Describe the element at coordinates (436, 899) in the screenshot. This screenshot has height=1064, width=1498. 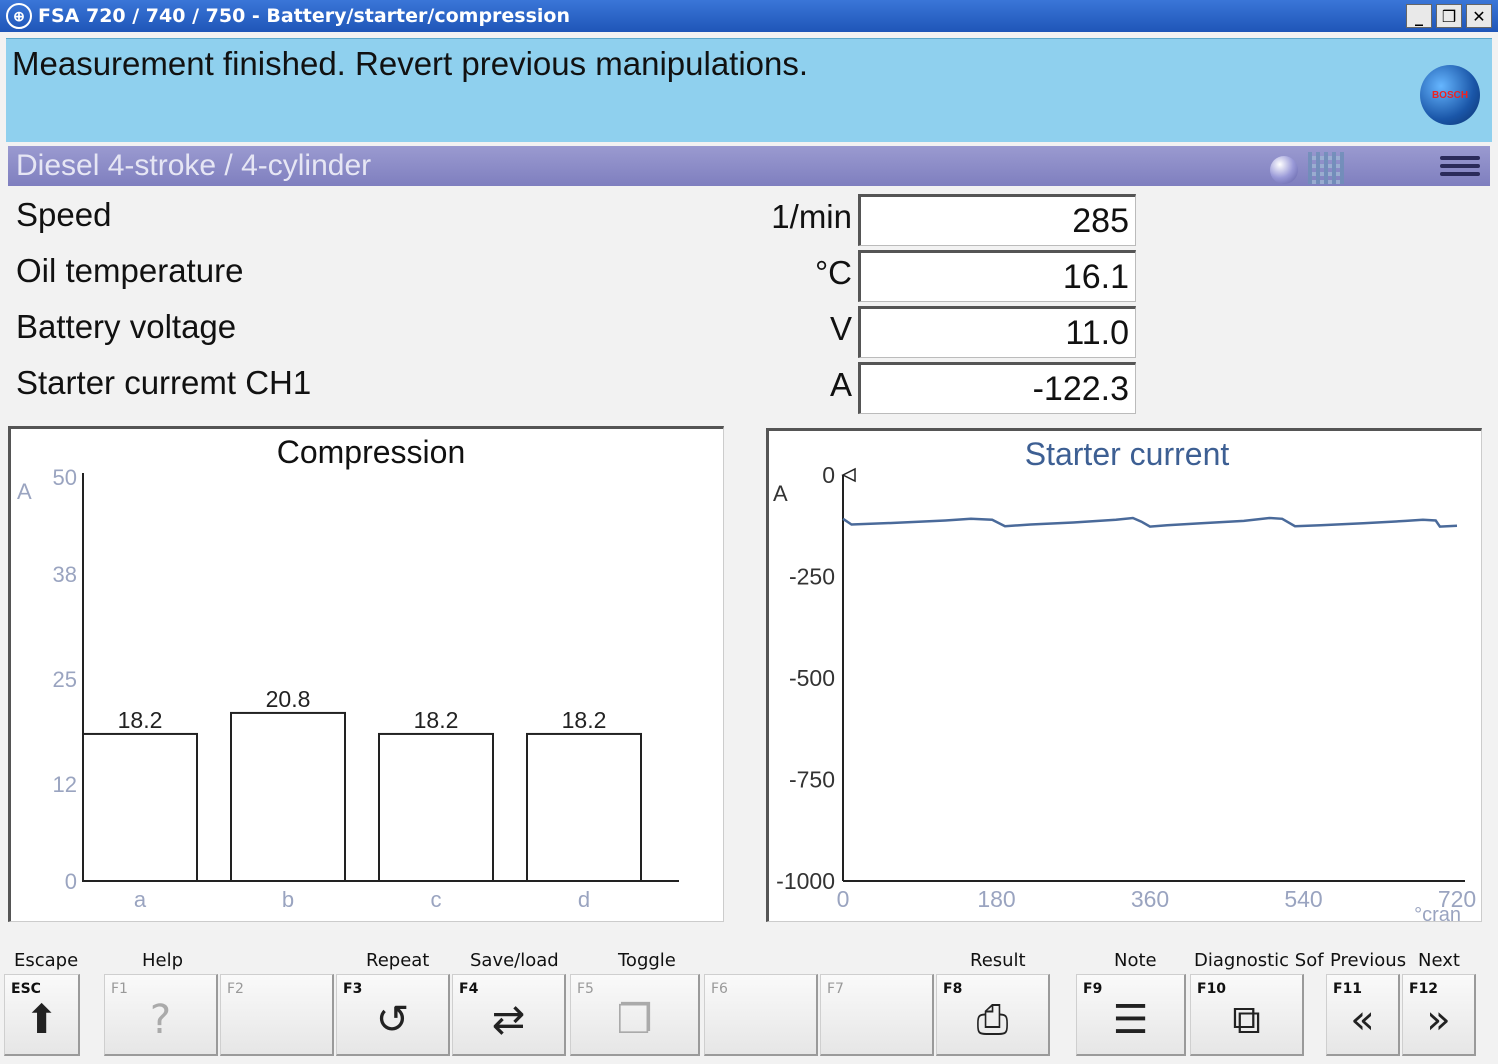
I see `x-tick-label: c` at that location.